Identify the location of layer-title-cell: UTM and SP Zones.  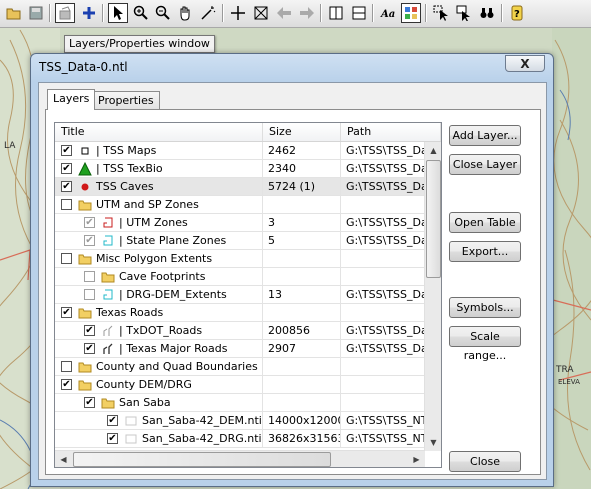
(159, 205).